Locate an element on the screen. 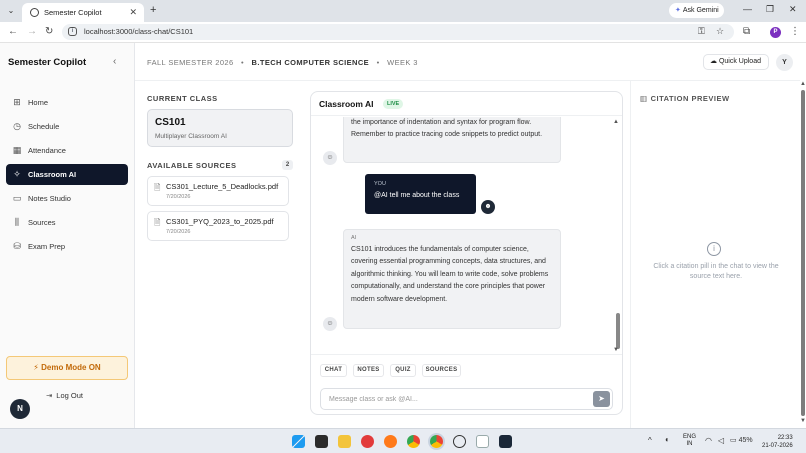  page-scroll-down-icon: ▼ is located at coordinates (803, 421).